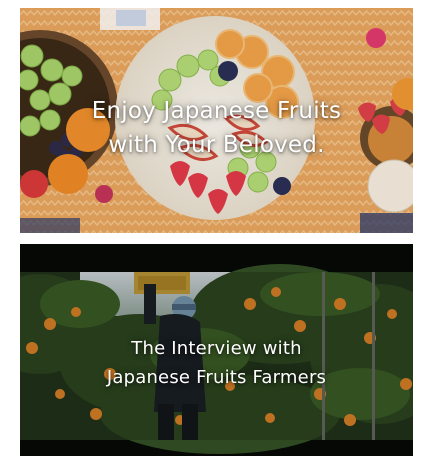 This screenshot has height=465, width=433. I want to click on caption-line-2: Japanese Fruits Farmers, so click(216, 377).